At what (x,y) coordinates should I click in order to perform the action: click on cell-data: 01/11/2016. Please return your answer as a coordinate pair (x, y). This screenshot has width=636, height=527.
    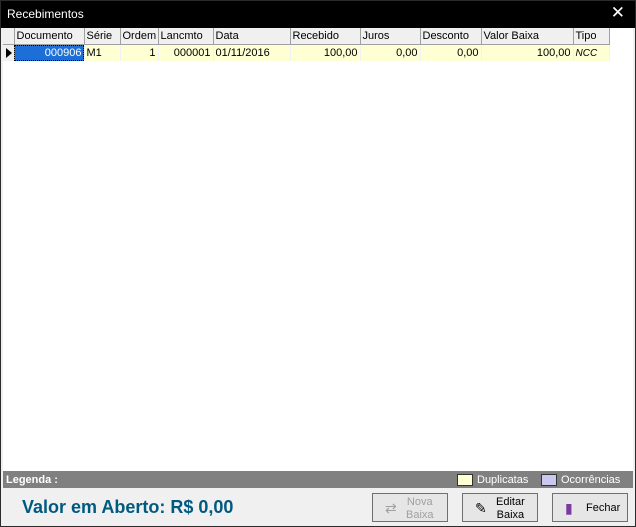
    Looking at the image, I should click on (252, 52).